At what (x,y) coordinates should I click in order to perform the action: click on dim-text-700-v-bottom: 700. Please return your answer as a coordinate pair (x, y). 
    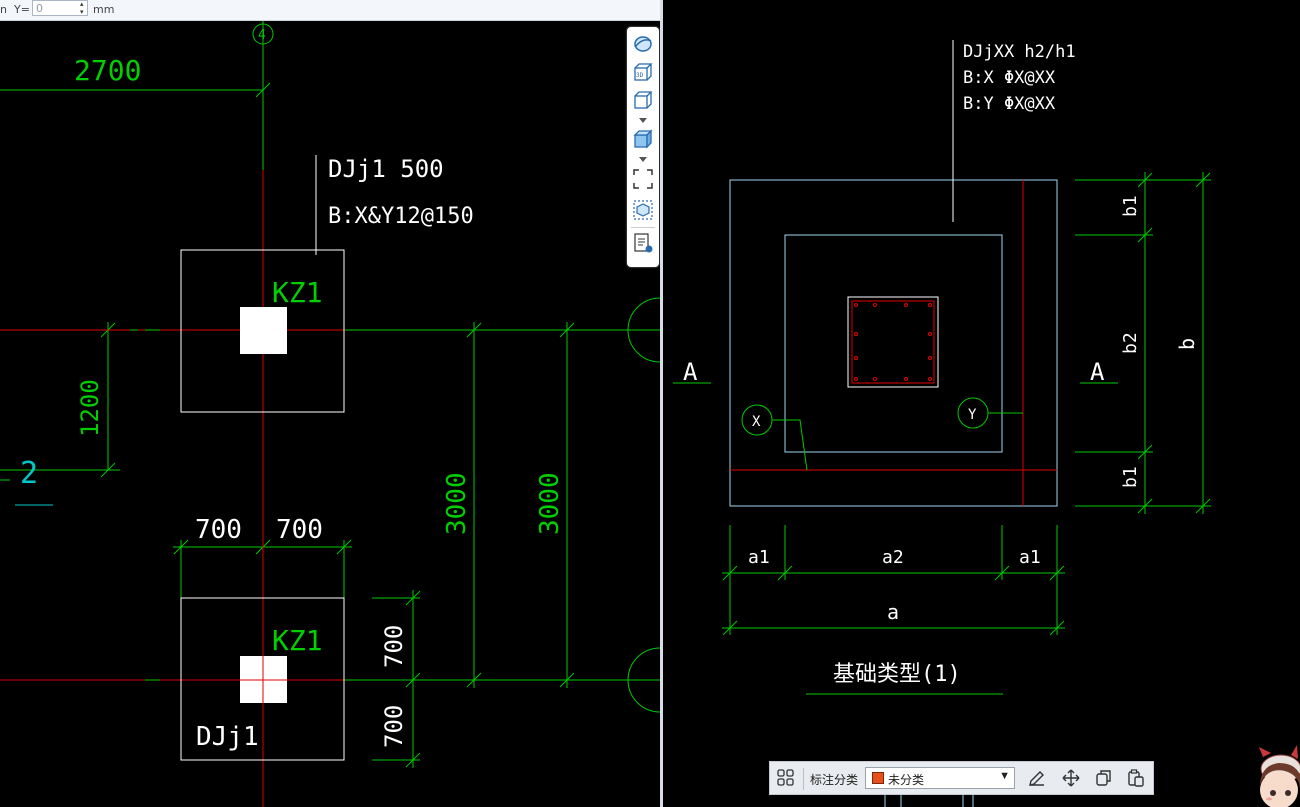
    Looking at the image, I should click on (394, 726).